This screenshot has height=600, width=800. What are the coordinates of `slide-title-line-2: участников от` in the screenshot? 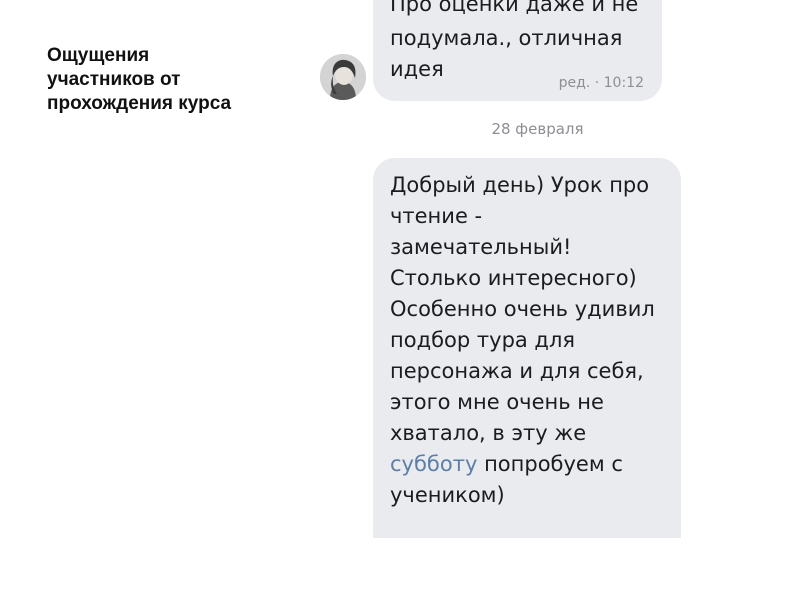 It's located at (114, 79).